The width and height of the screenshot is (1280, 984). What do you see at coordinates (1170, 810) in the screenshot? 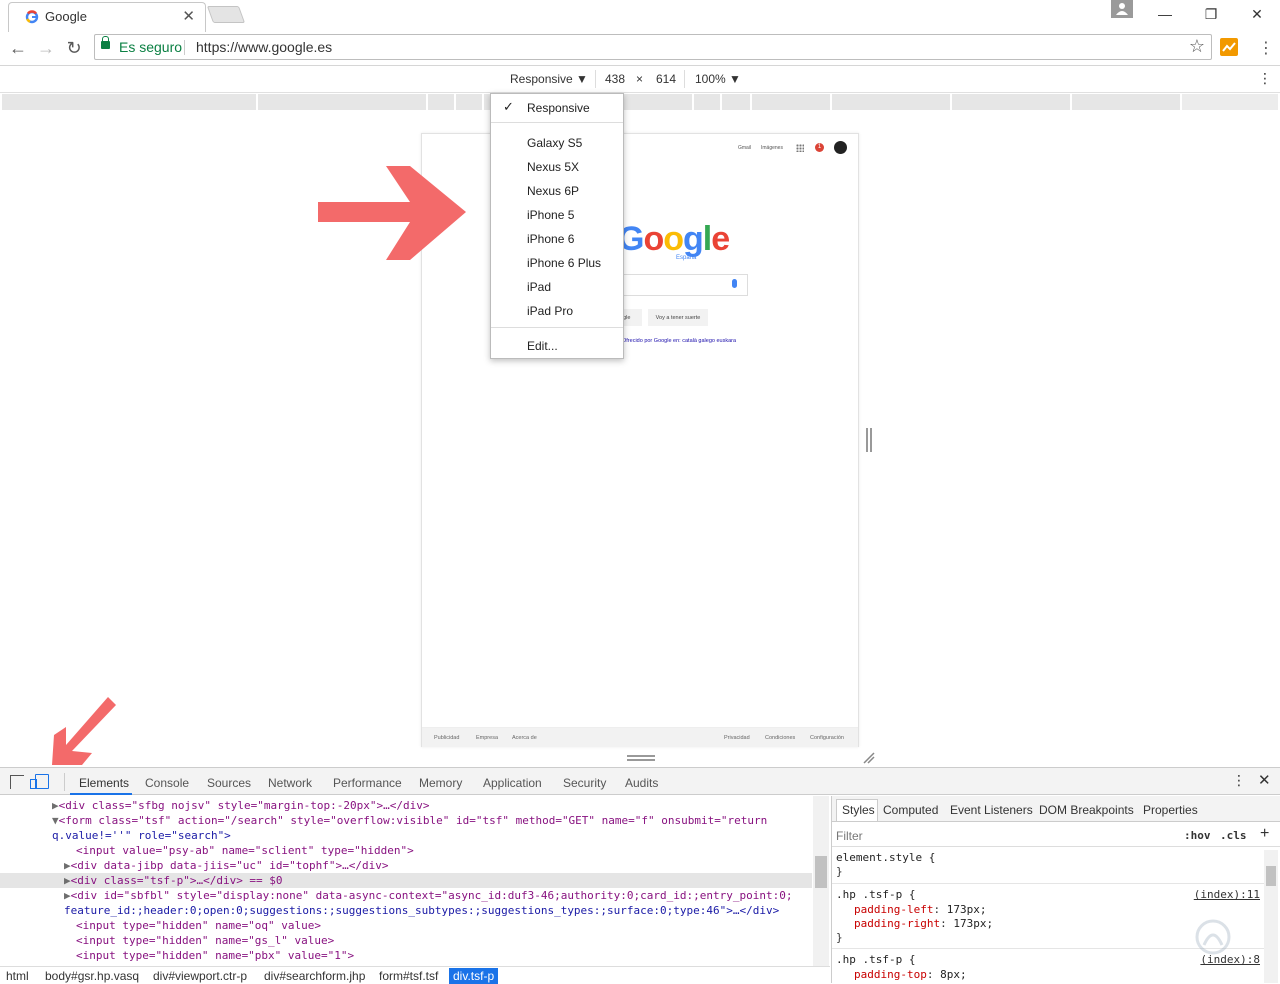
I see `subtab-properties: Properties` at bounding box center [1170, 810].